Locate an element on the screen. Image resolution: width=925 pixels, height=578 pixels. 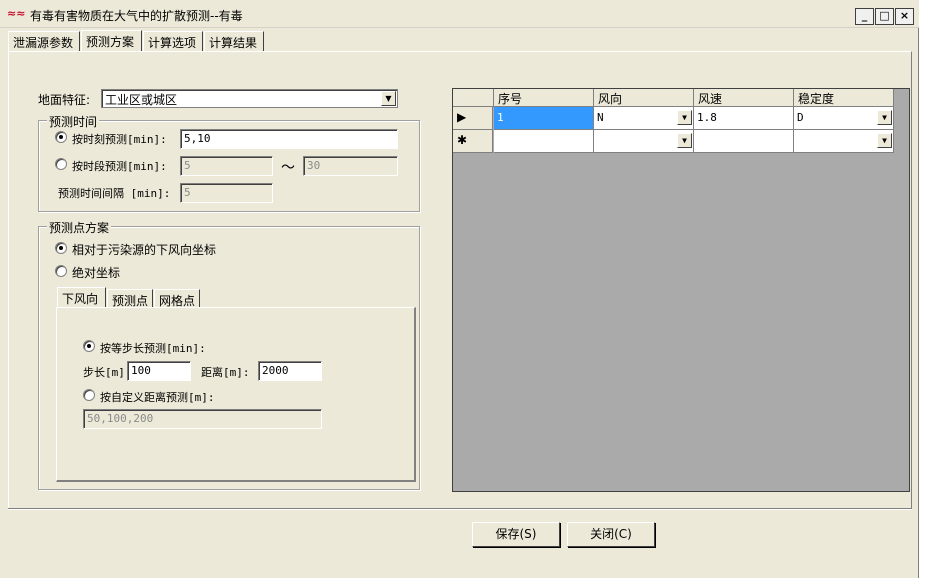
tab-calc-options: 计算选项 is located at coordinates (173, 41).